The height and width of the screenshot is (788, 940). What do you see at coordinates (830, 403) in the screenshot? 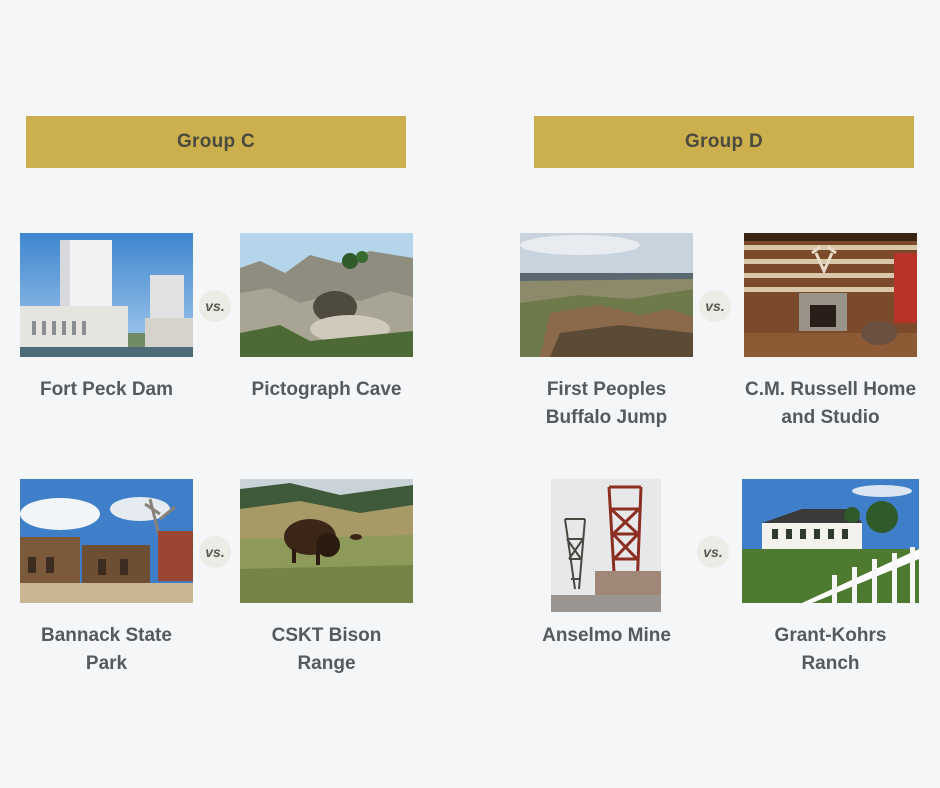
I see `cm-russell-home-and-studio-caption: C.M. Russell Home and Studio` at bounding box center [830, 403].